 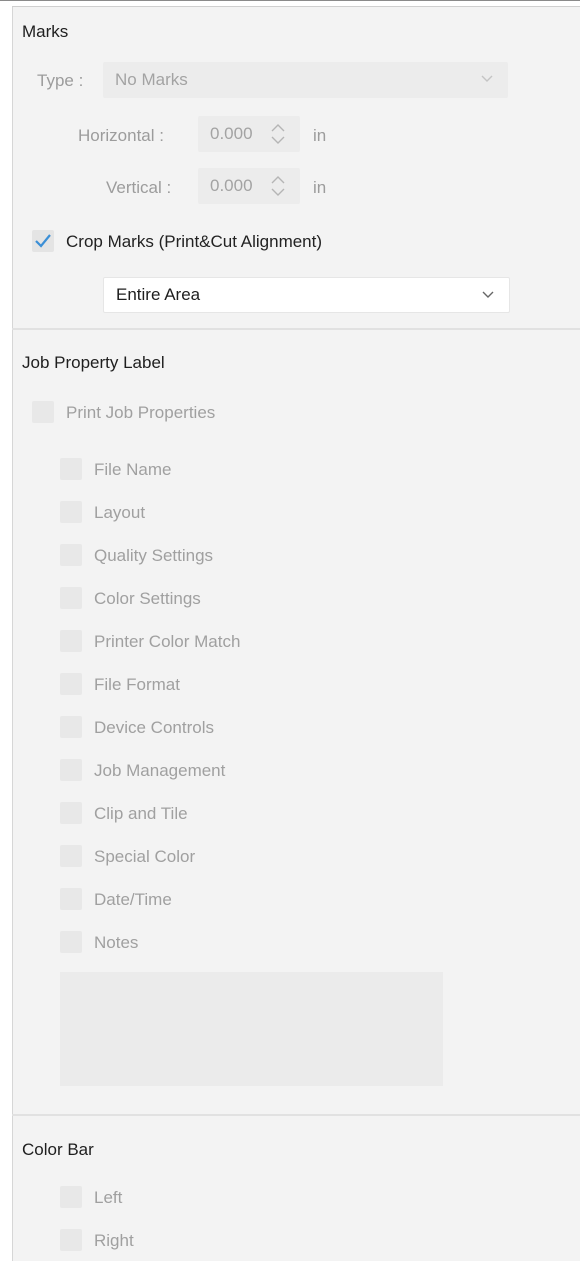 I want to click on file-format-checkbox, so click(x=71, y=684).